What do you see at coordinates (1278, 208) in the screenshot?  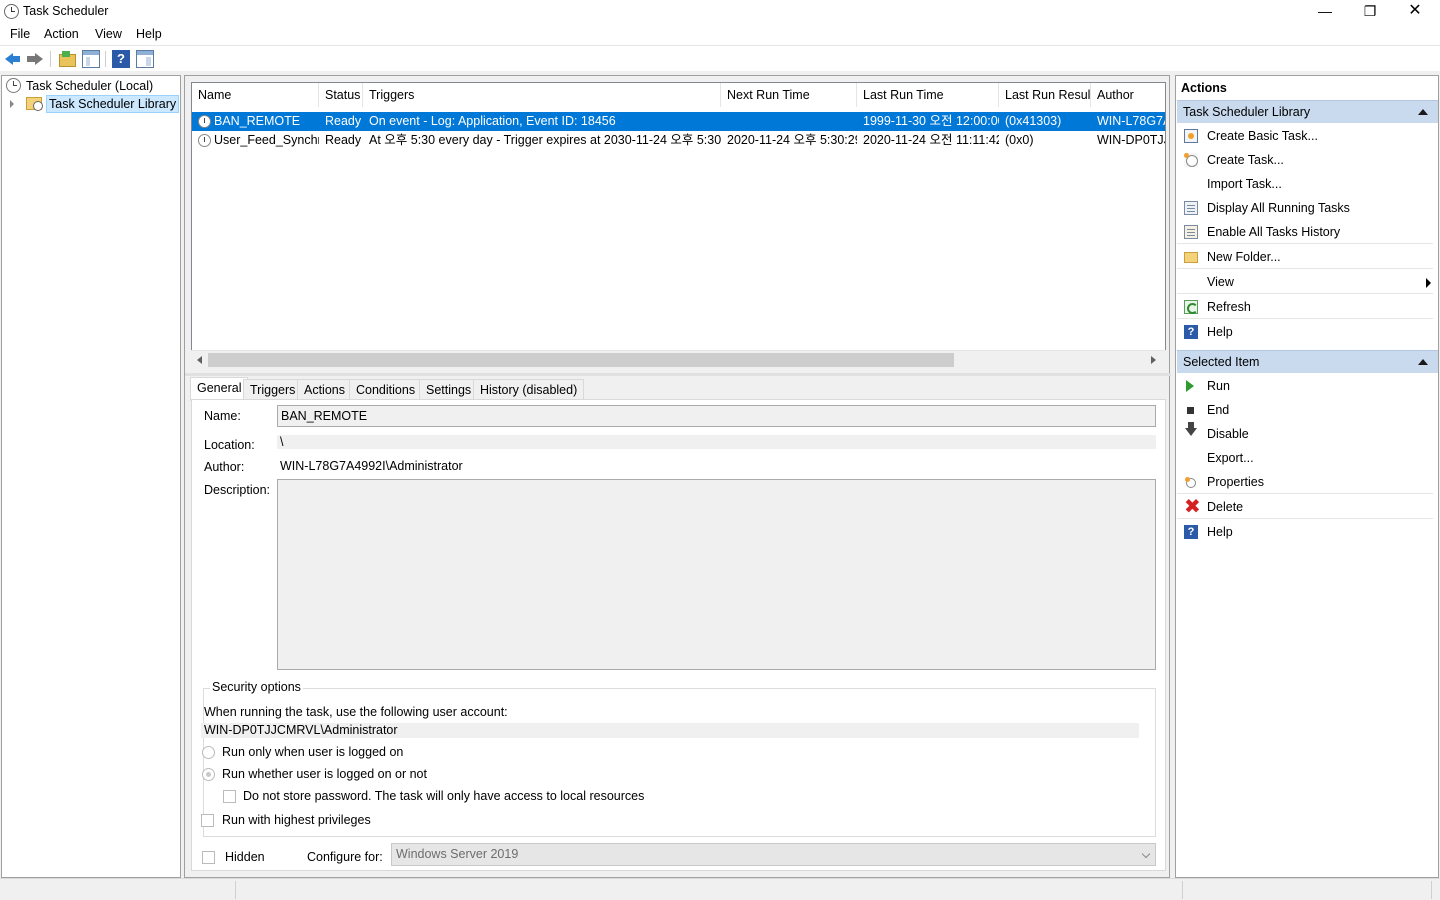 I see `action-label: Display All Running Tasks` at bounding box center [1278, 208].